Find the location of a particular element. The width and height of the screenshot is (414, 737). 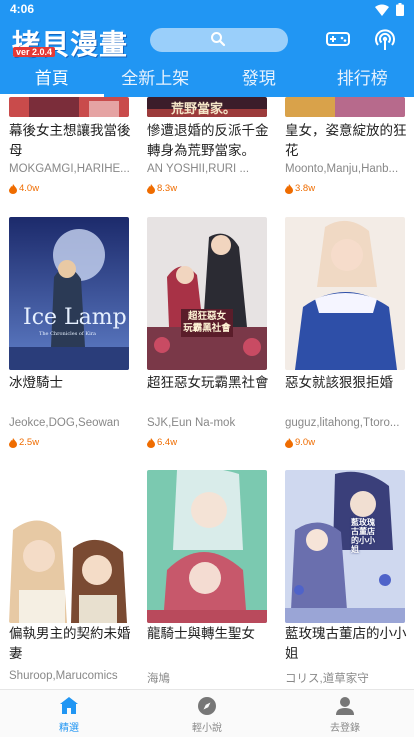

comic-cover: Ice Lamp The Chronicles of Kira is located at coordinates (69, 293).